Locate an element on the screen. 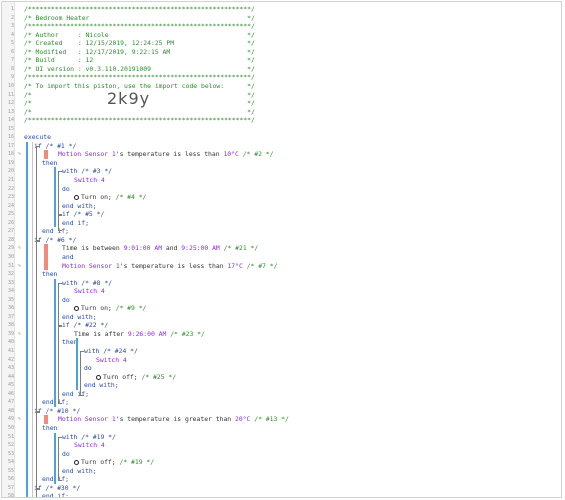  code-token: if /* #30 */ is located at coordinates (57, 488).